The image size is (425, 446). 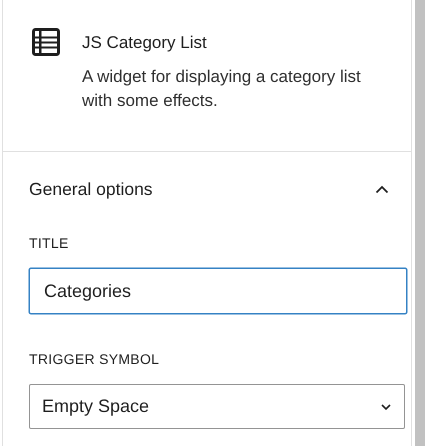 I want to click on list-icon, so click(x=46, y=42).